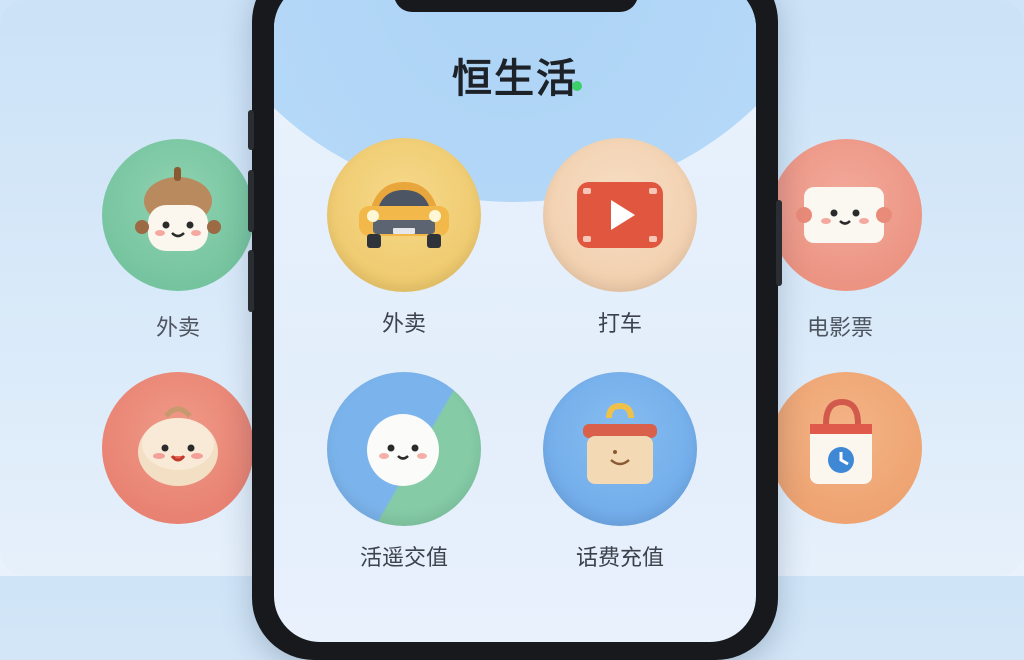  Describe the element at coordinates (251, 130) in the screenshot. I see `phone-side-button` at that location.